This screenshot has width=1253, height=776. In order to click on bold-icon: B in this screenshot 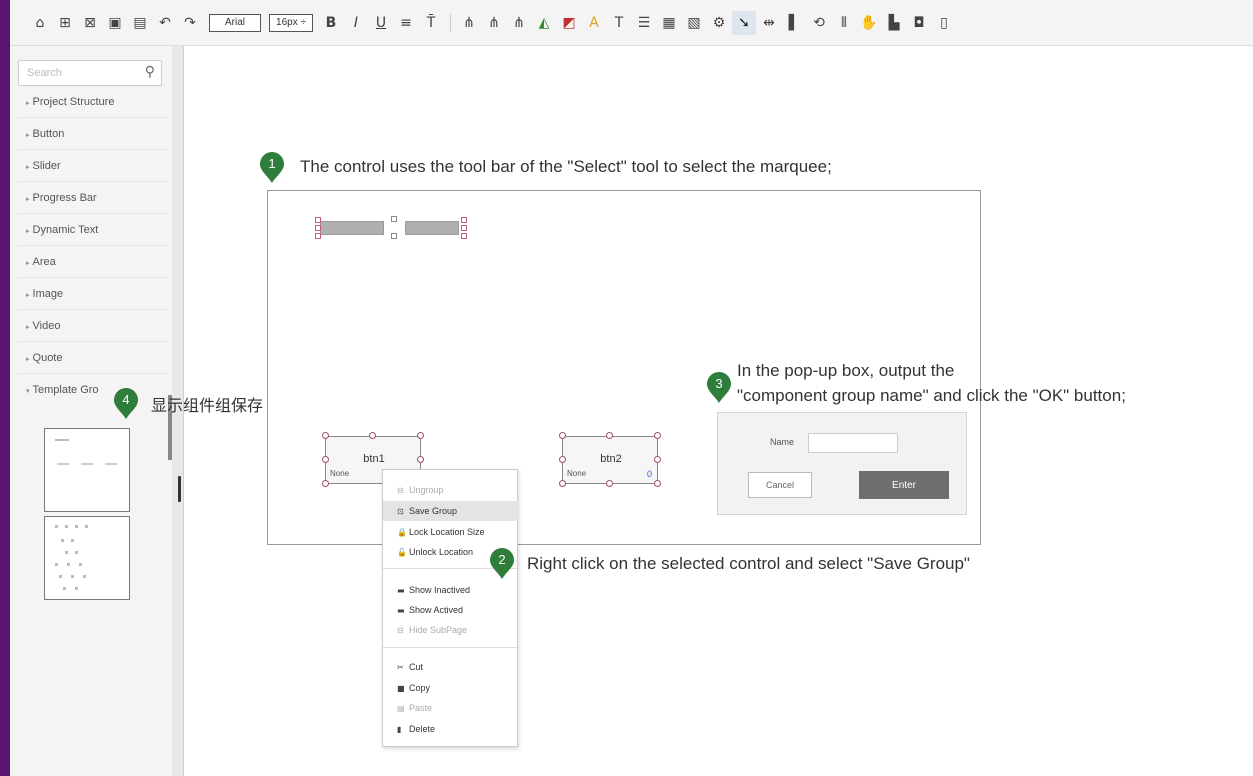, I will do `click(331, 23)`.